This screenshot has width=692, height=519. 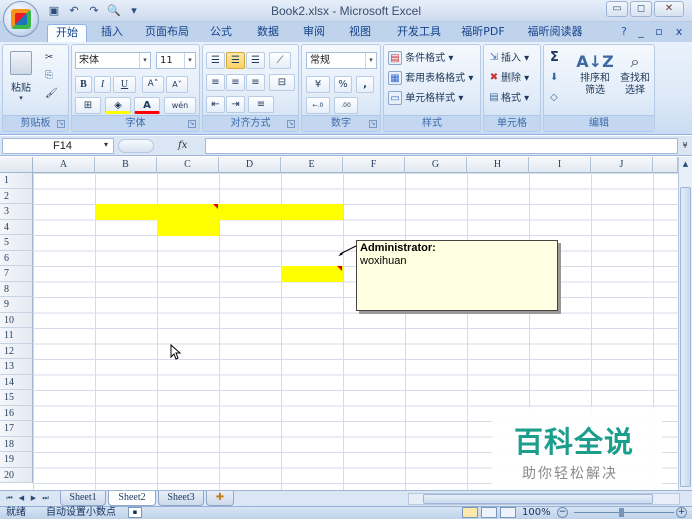 I want to click on sort-filter-button: A↓Z 排序和筛选, so click(x=595, y=74).